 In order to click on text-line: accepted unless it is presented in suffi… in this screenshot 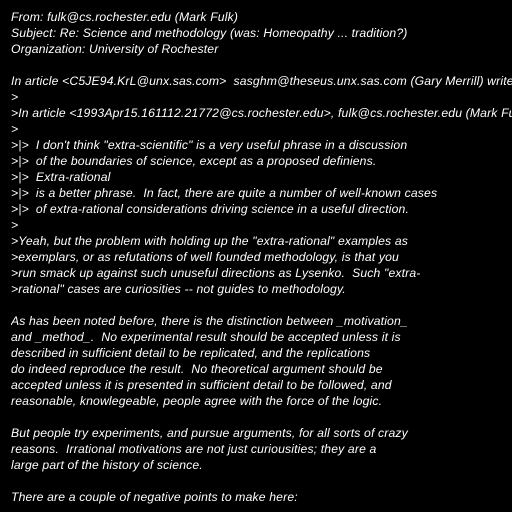, I will do `click(201, 385)`.